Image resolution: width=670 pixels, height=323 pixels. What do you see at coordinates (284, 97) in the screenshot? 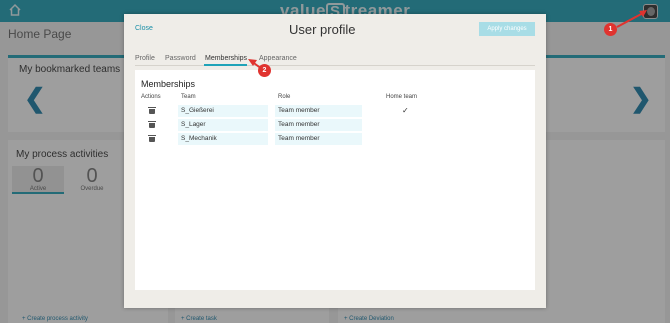
I see `column-header-role: Role` at bounding box center [284, 97].